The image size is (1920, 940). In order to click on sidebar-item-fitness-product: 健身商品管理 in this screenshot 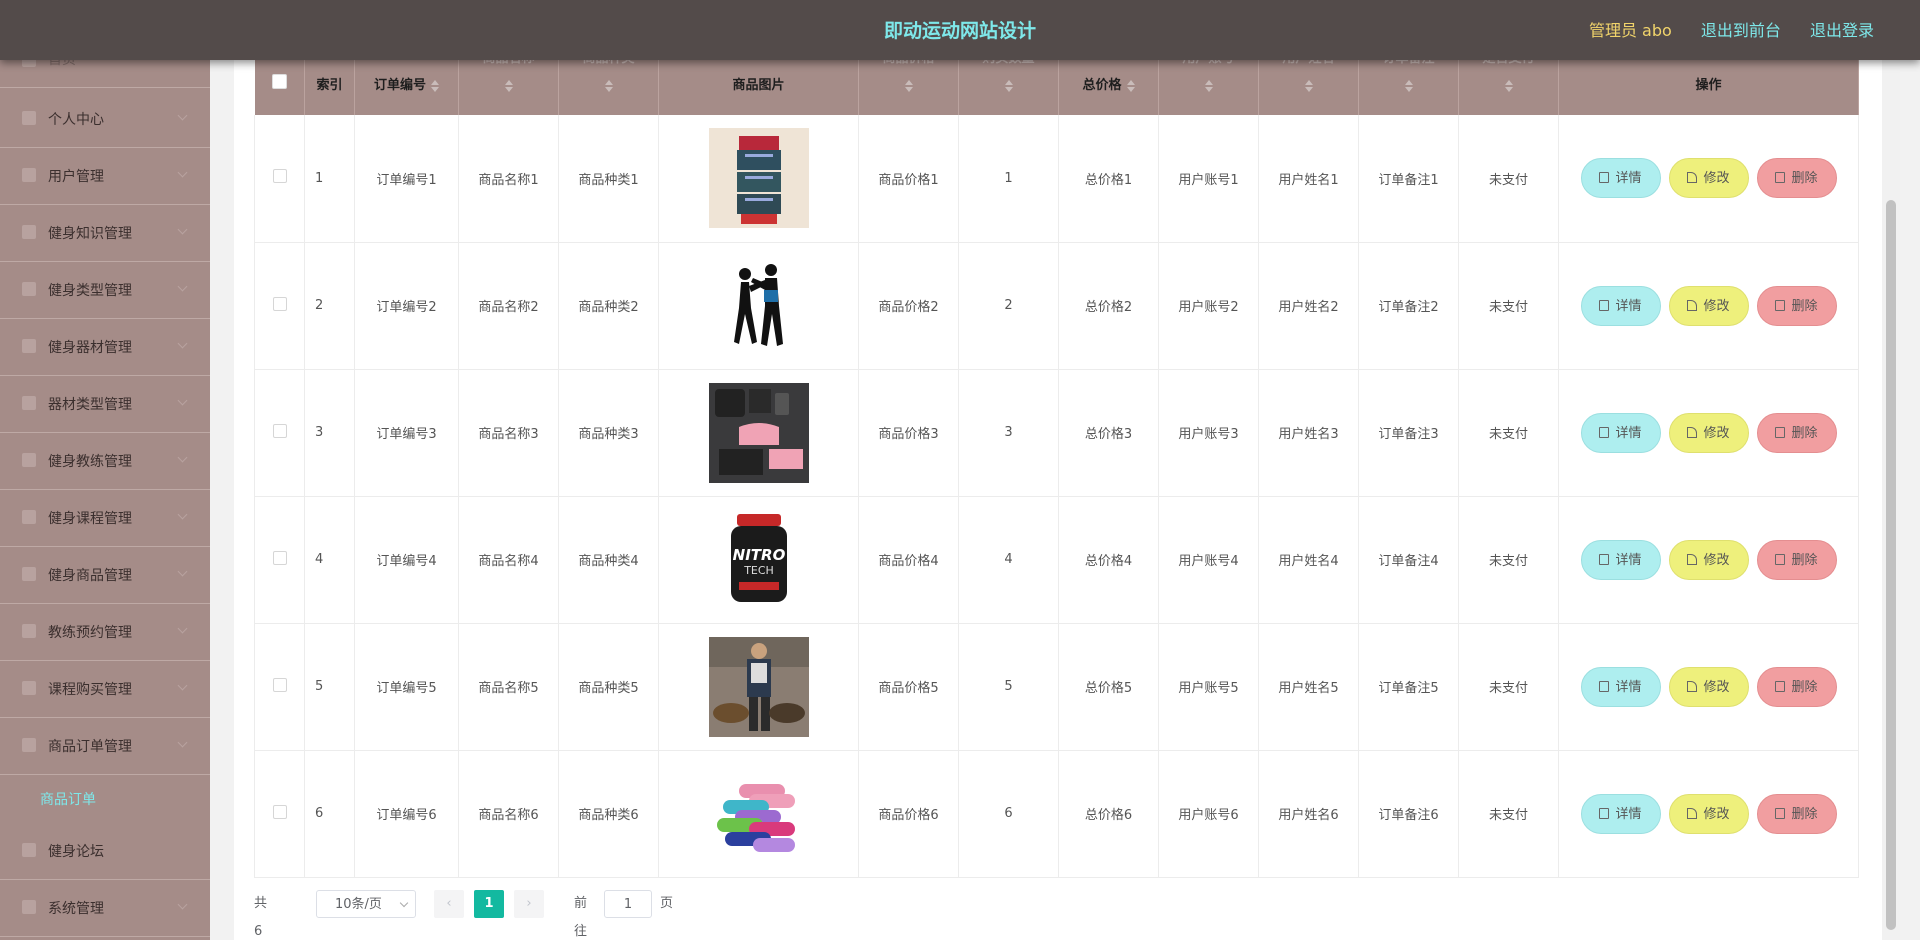, I will do `click(105, 576)`.